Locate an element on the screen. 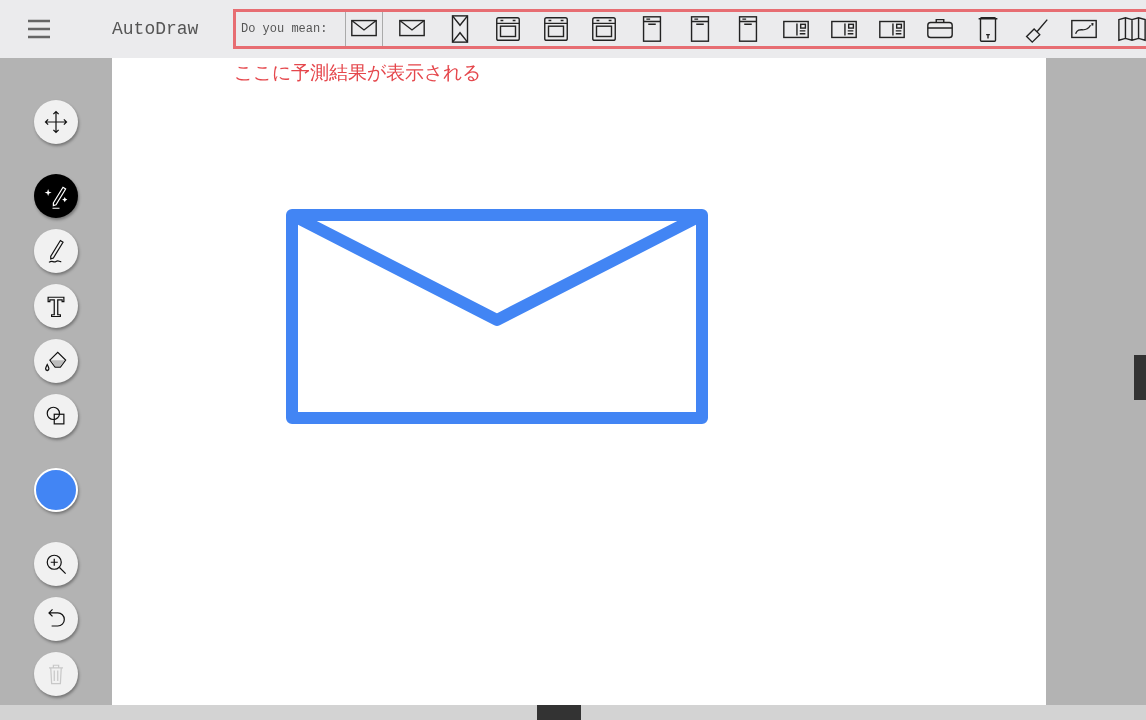 The width and height of the screenshot is (1146, 720). suggestion-button is located at coordinates (364, 29).